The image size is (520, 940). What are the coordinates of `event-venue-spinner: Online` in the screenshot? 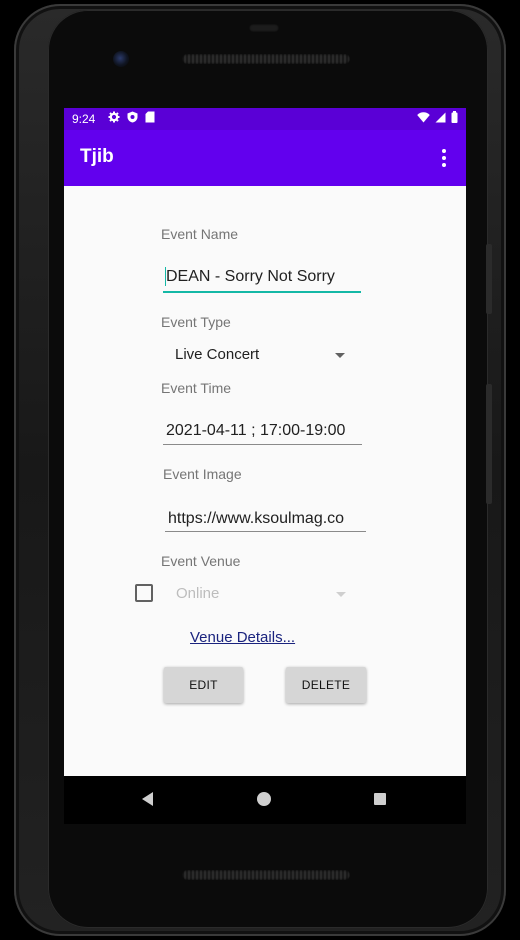 It's located at (197, 593).